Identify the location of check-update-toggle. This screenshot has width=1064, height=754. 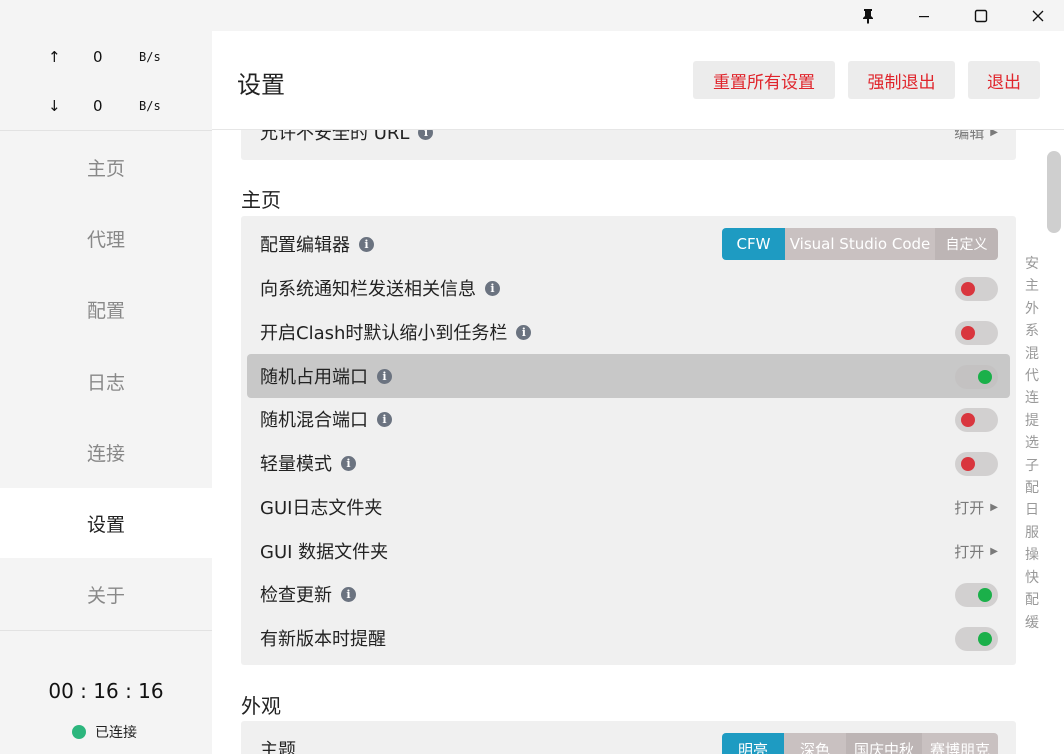
(976, 595).